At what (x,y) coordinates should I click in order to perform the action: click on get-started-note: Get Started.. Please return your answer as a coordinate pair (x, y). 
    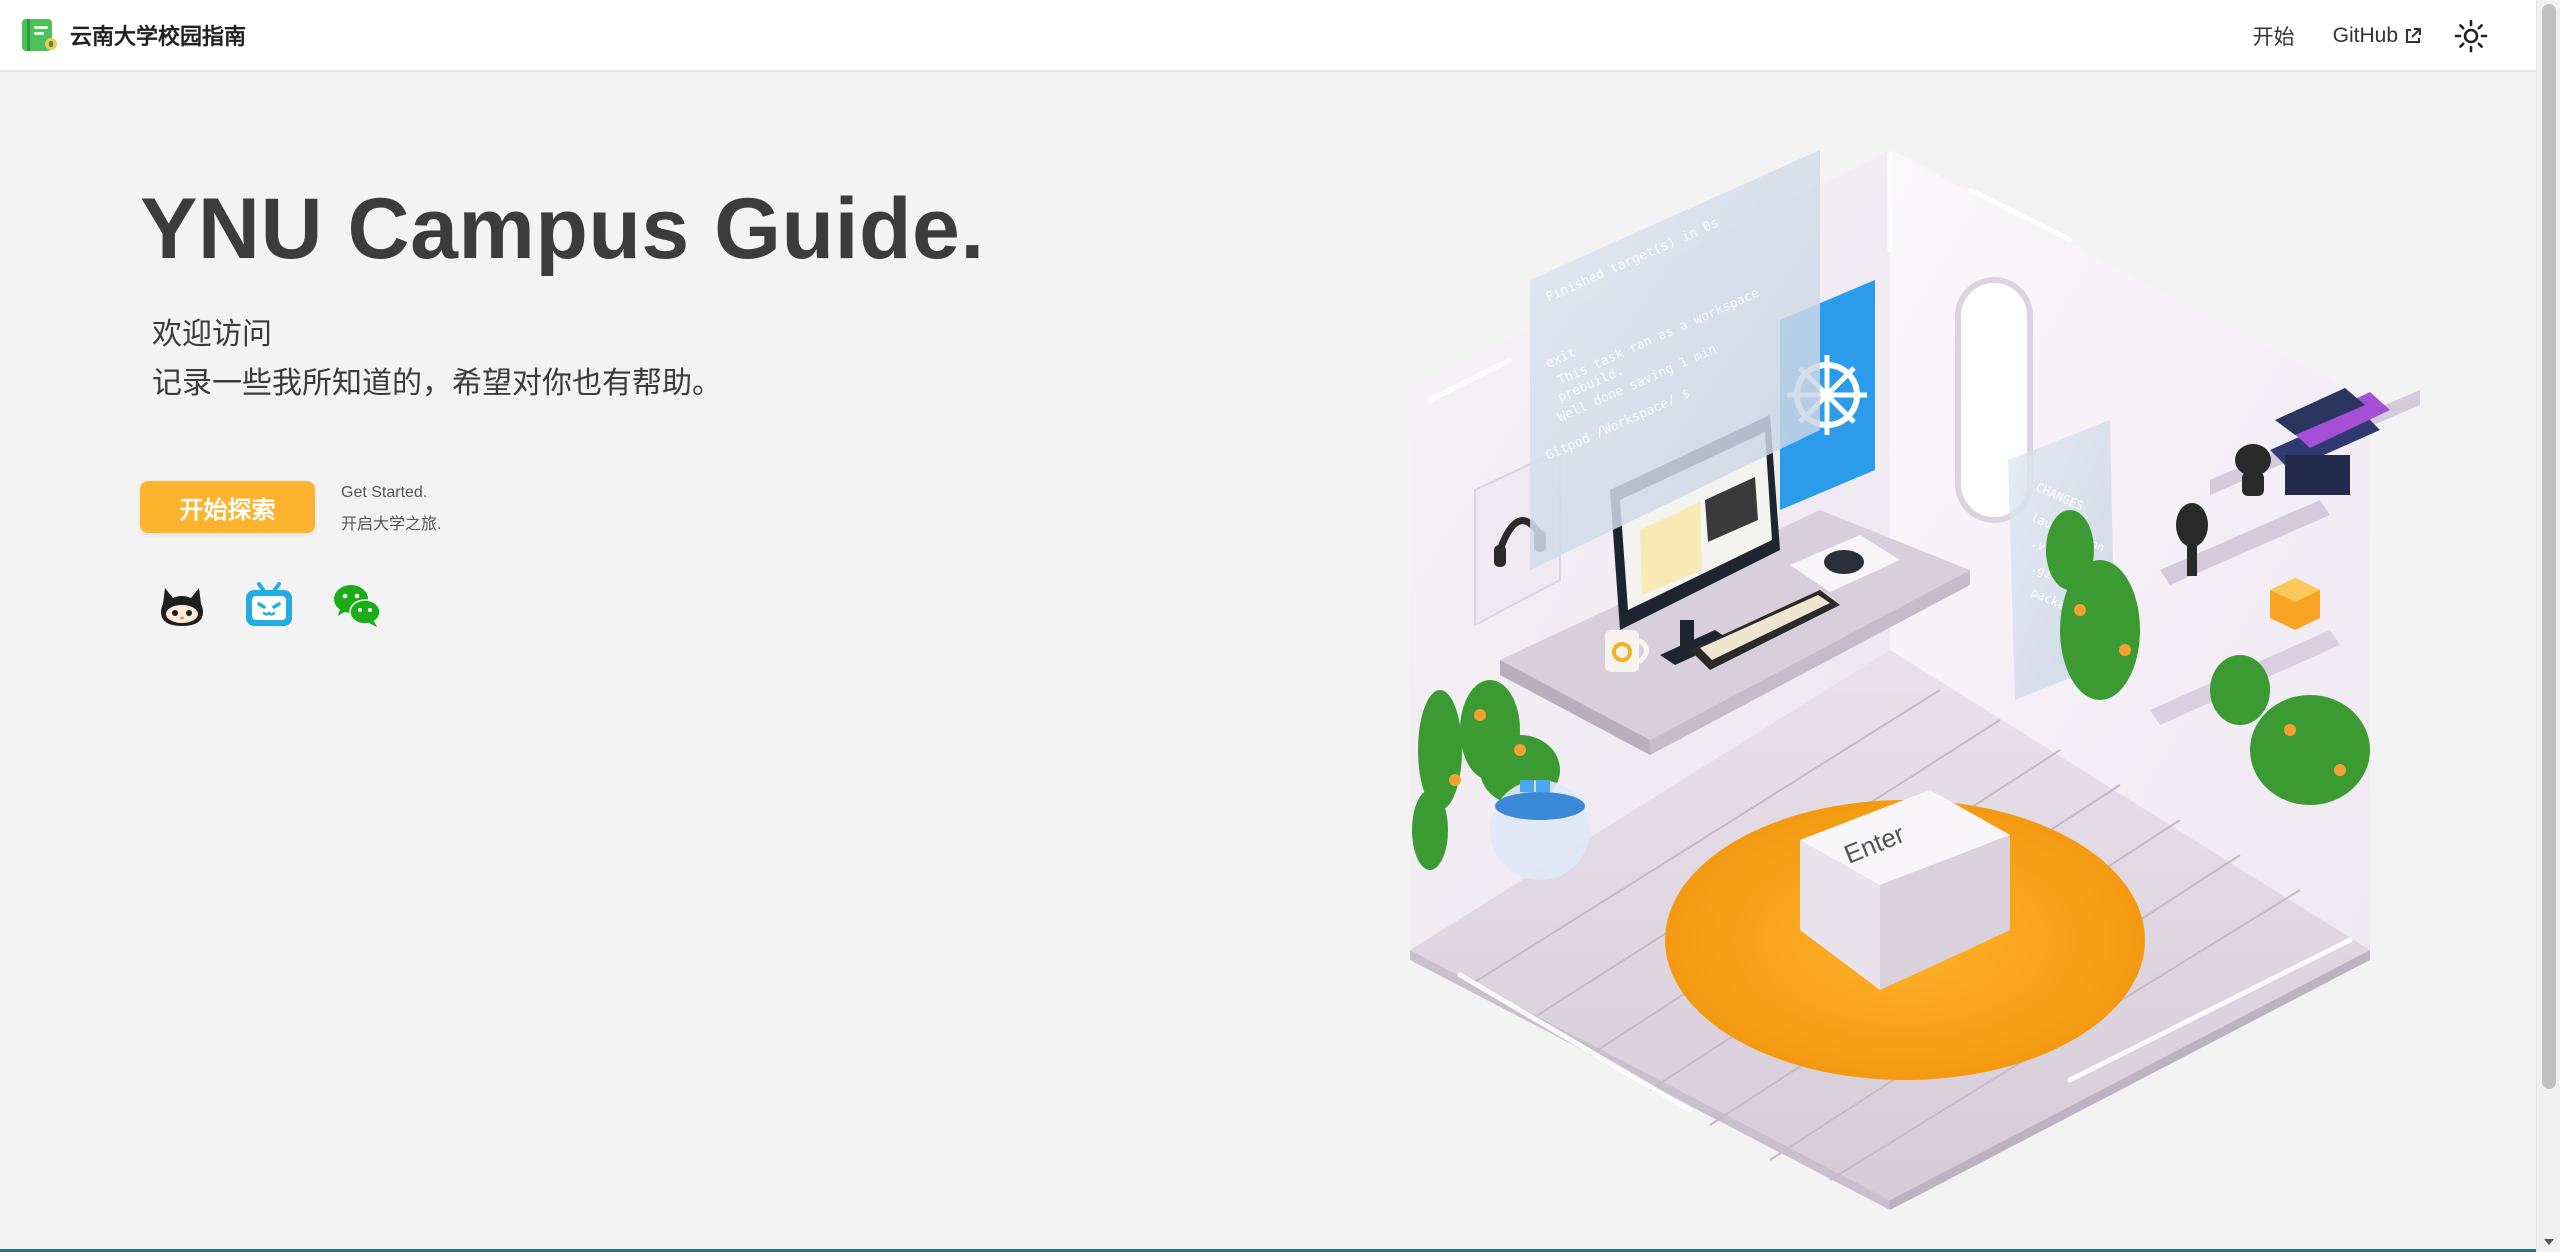
    Looking at the image, I should click on (384, 492).